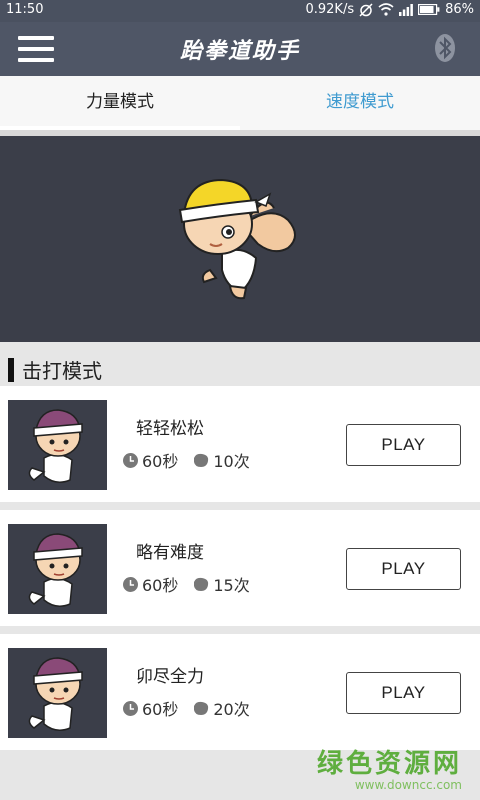  I want to click on bluetooth-icon, so click(445, 48).